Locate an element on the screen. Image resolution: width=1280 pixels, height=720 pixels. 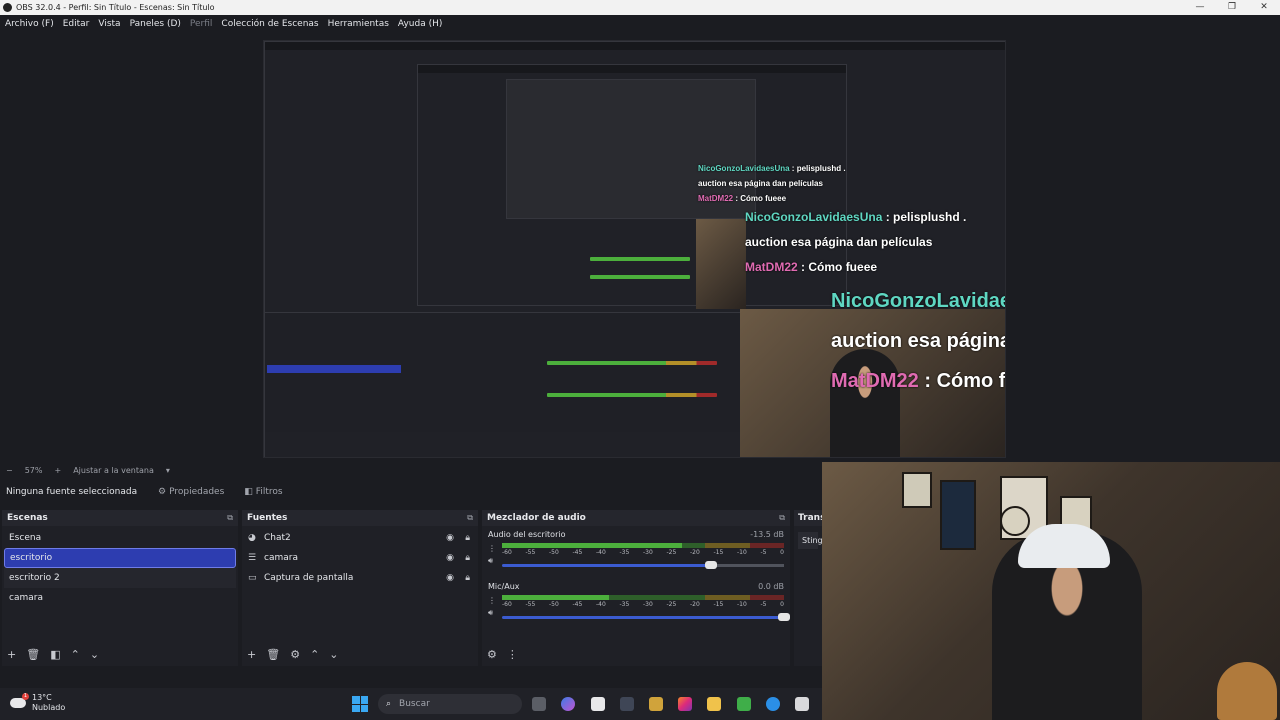
obs-logo-icon is located at coordinates (7, 7).